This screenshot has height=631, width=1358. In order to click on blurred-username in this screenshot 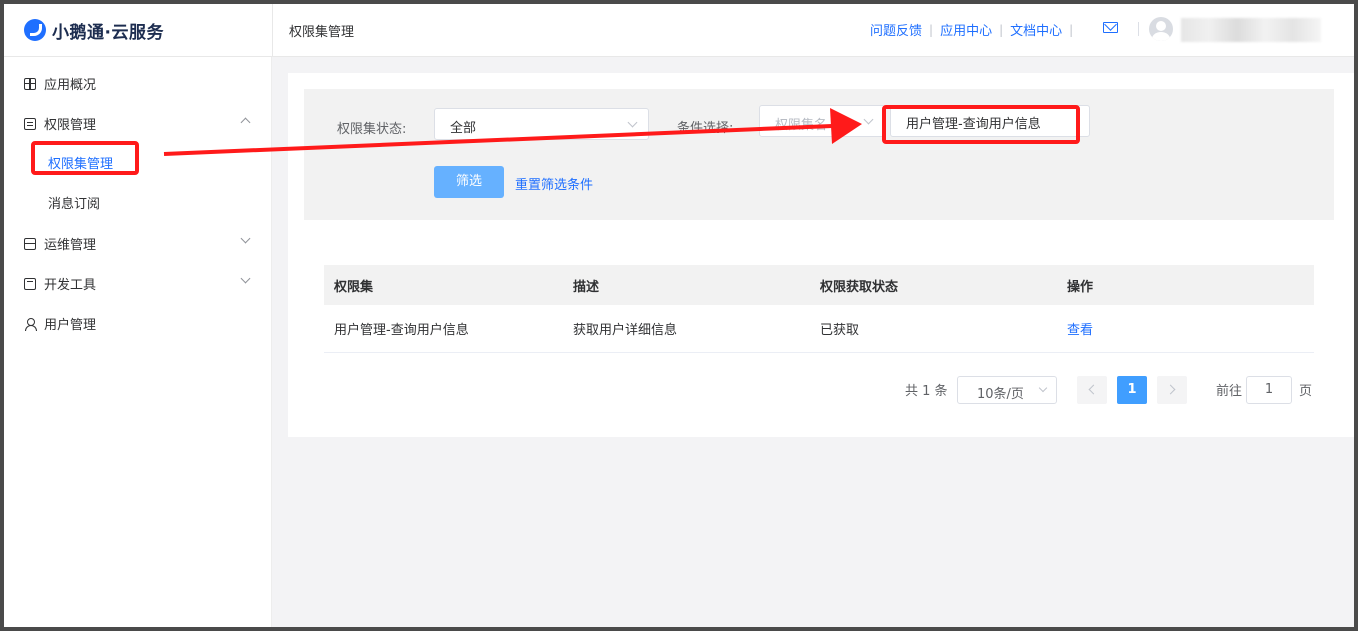, I will do `click(1251, 30)`.